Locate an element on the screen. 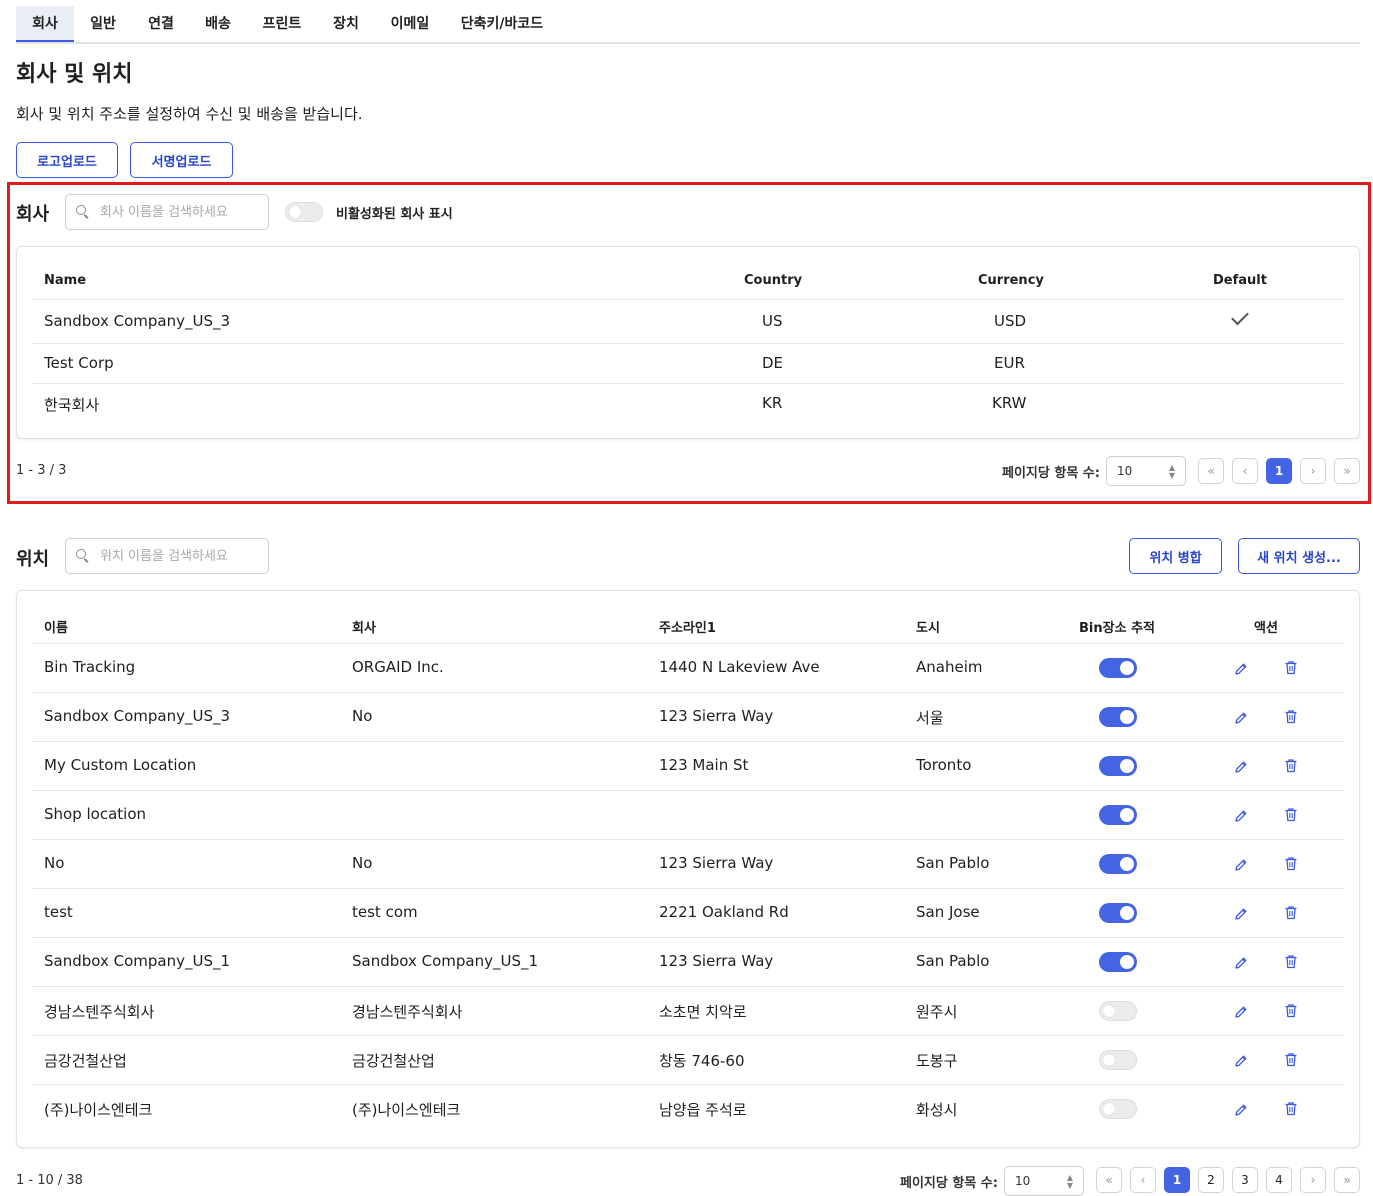 The image size is (1373, 1196). page-button-3: 3 is located at coordinates (1245, 1180).